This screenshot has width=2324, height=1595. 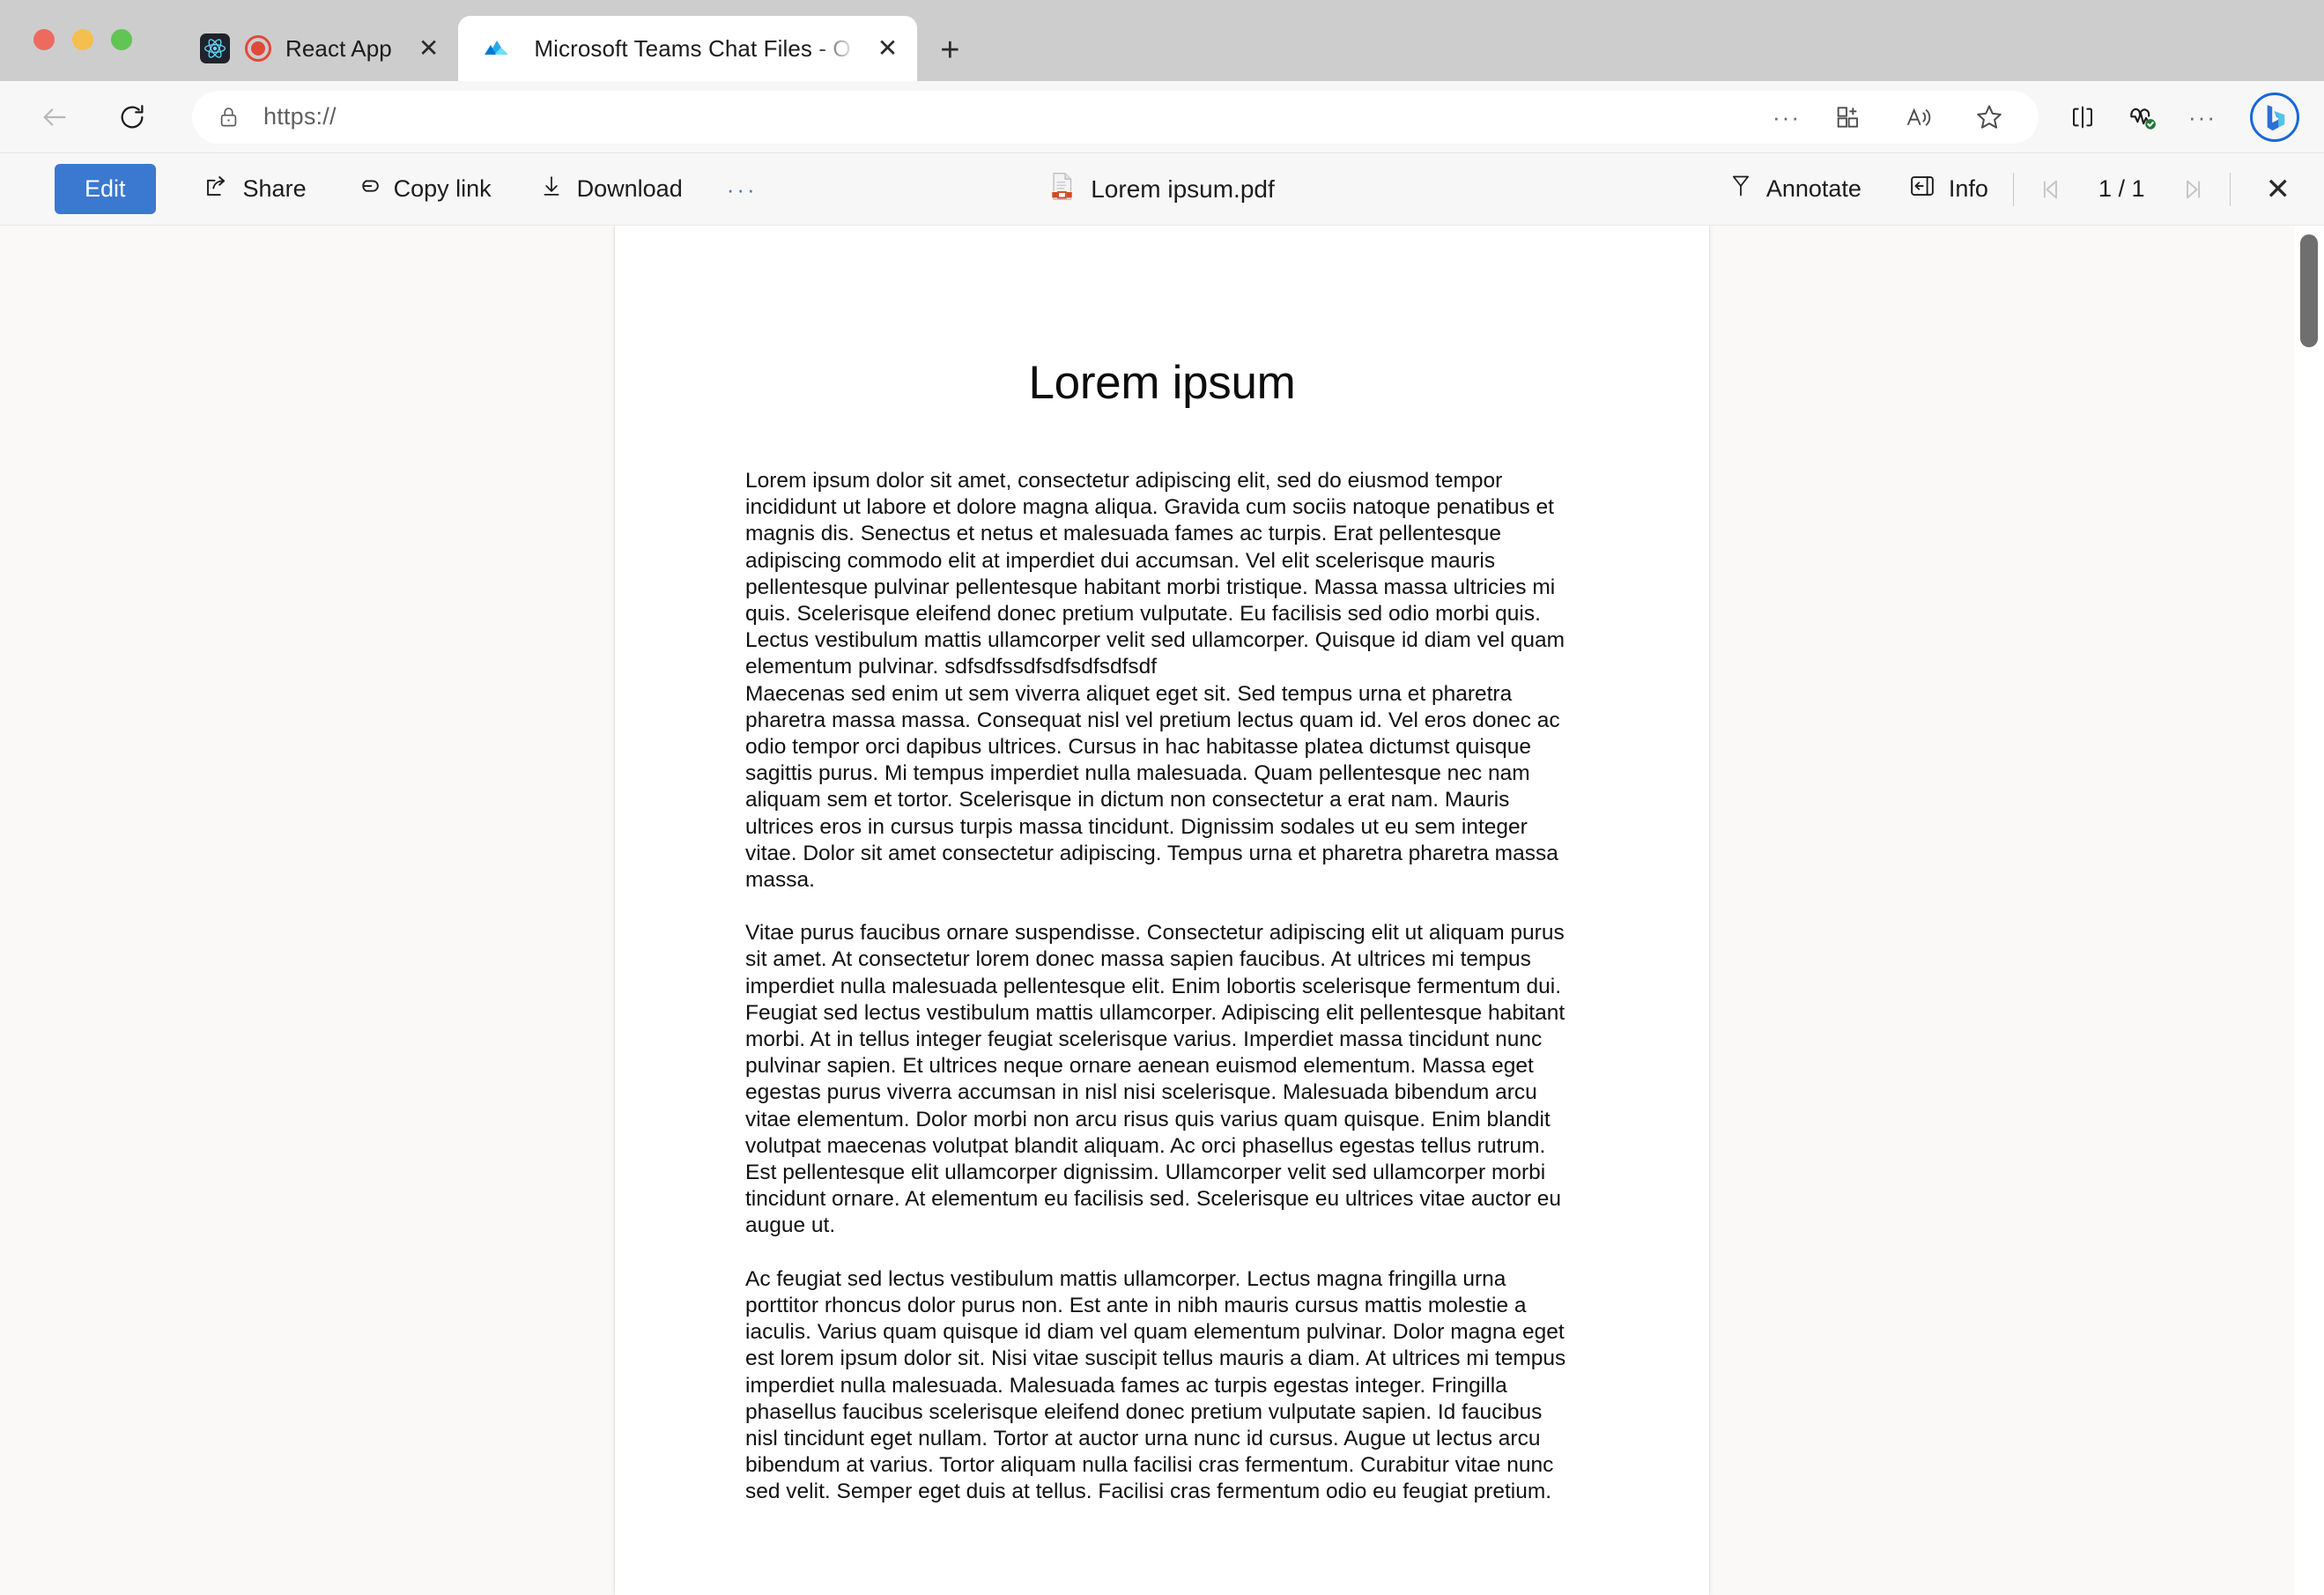 I want to click on new-tab-button: +, so click(x=949, y=50).